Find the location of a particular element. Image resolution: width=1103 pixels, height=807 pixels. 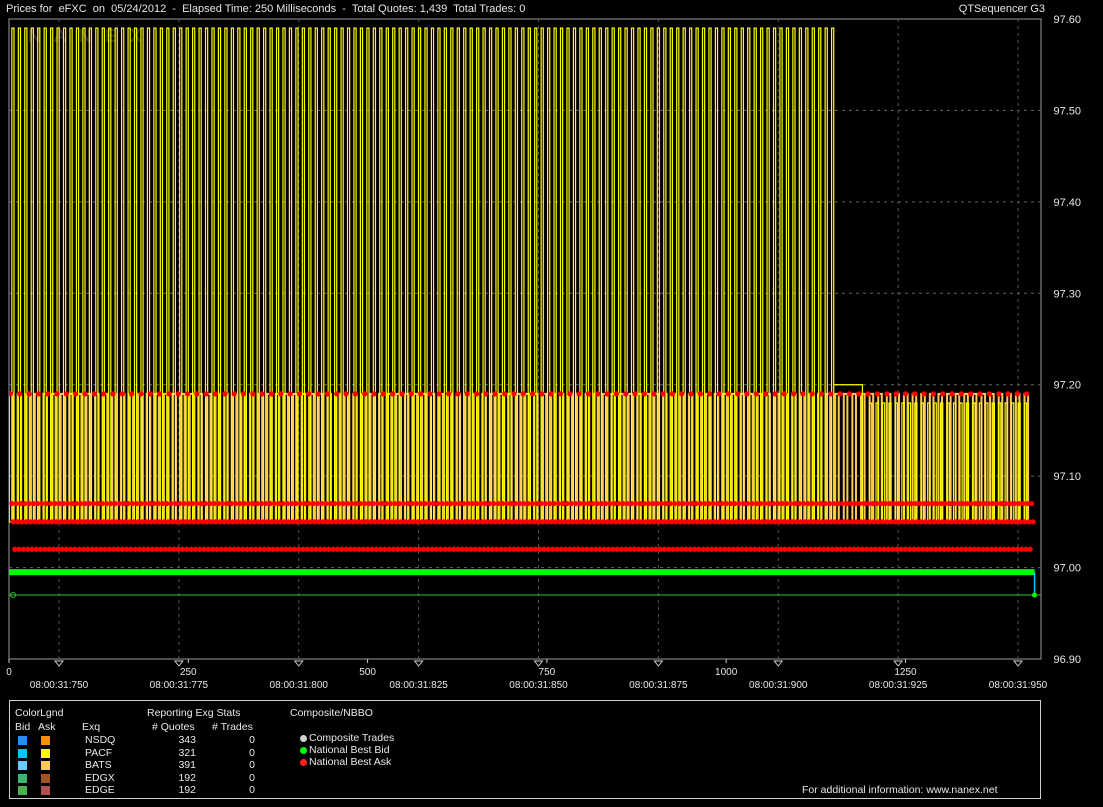

exchange-name: PACF is located at coordinates (99, 752).